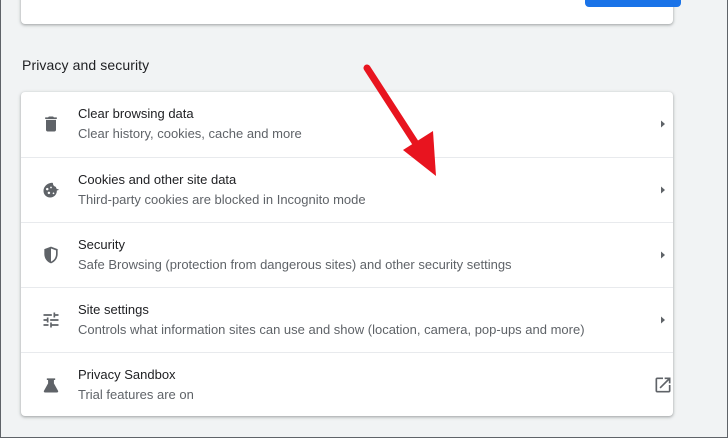 The width and height of the screenshot is (728, 438). What do you see at coordinates (51, 190) in the screenshot?
I see `cookie-icon` at bounding box center [51, 190].